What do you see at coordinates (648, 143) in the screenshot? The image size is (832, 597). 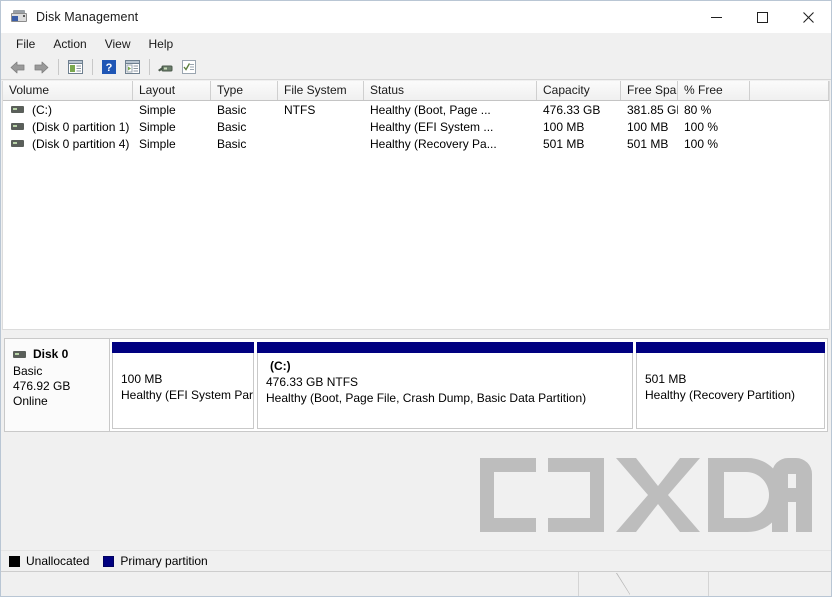 I see `free-space-cell: 501 MB` at bounding box center [648, 143].